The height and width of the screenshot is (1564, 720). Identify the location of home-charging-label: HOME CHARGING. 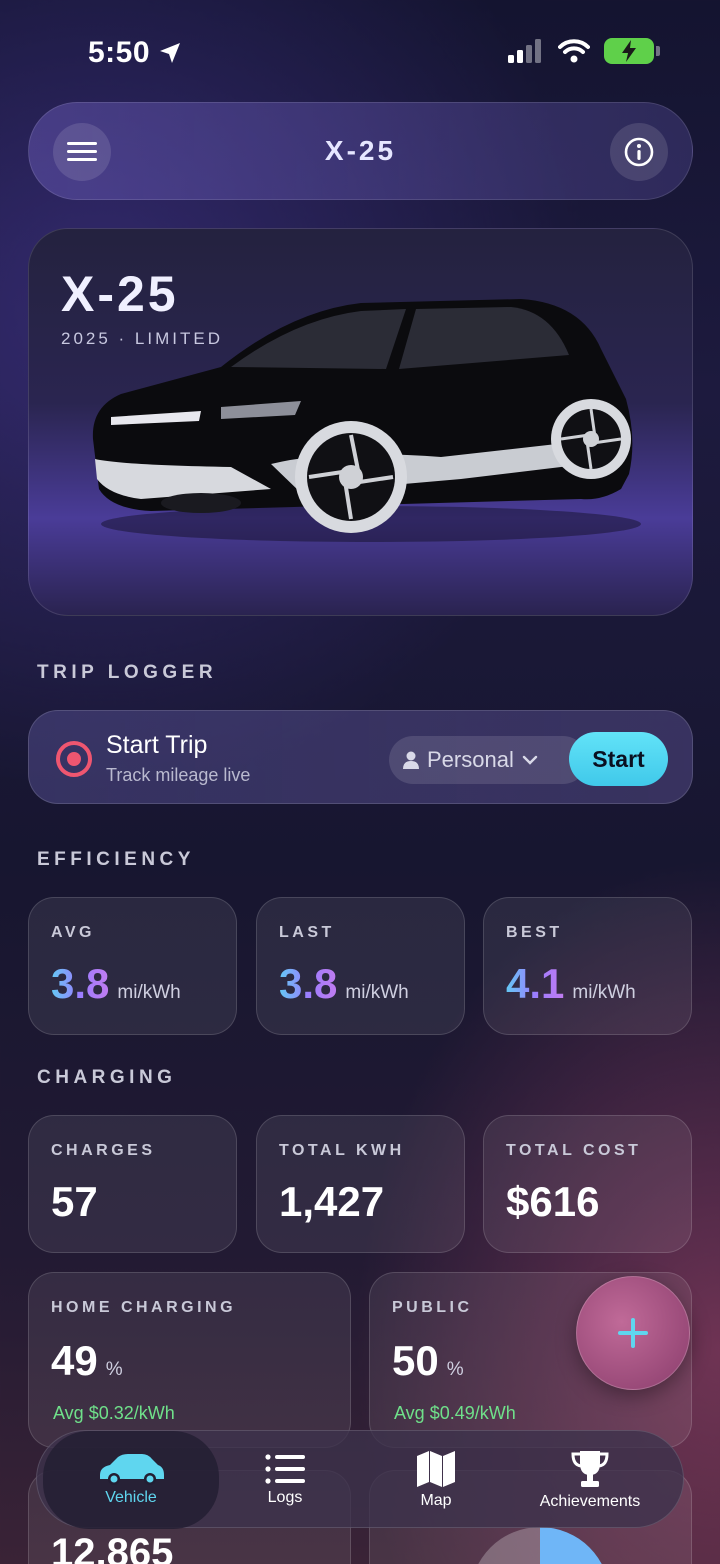
(144, 1307).